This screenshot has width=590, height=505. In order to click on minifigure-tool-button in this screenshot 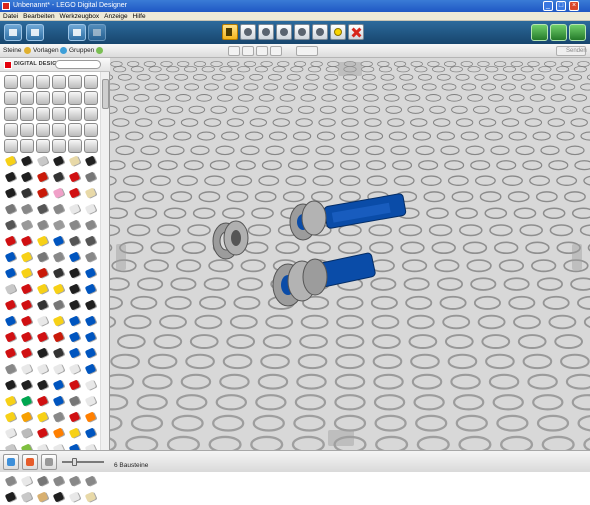, I will do `click(338, 32)`.